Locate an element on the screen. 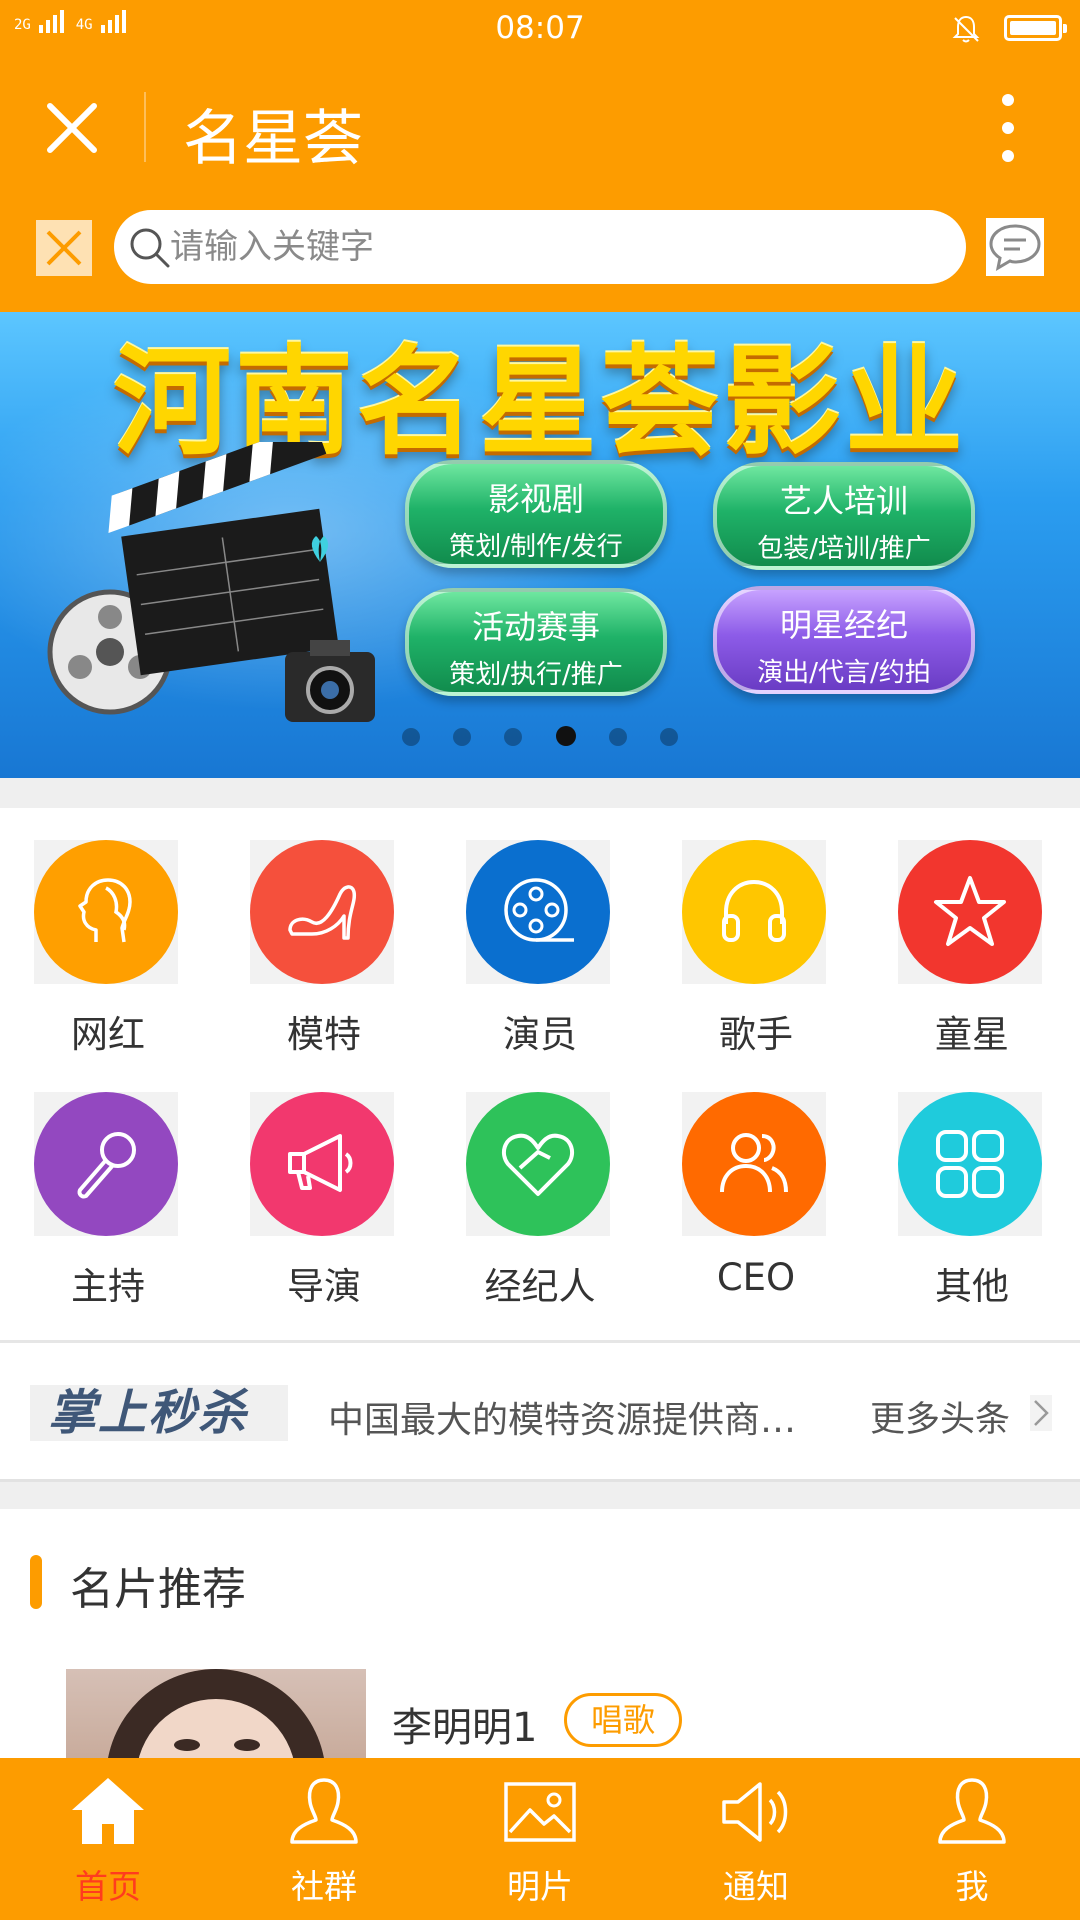 The height and width of the screenshot is (1920, 1080). section-accent-bar is located at coordinates (36, 1582).